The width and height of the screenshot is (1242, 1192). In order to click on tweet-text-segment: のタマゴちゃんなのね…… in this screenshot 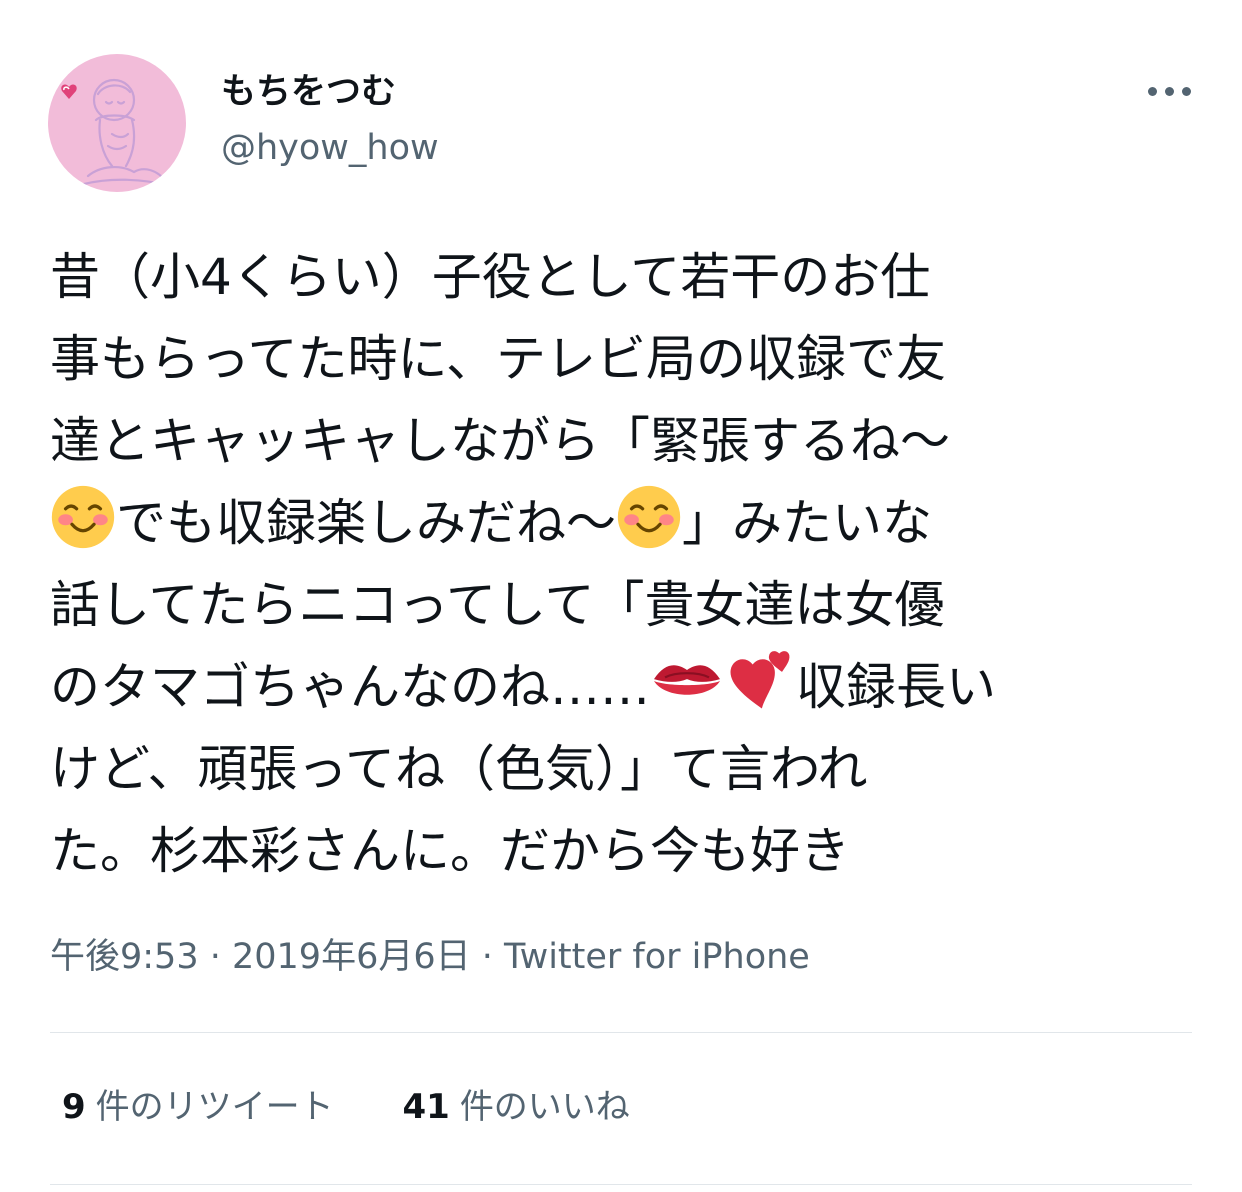, I will do `click(350, 687)`.